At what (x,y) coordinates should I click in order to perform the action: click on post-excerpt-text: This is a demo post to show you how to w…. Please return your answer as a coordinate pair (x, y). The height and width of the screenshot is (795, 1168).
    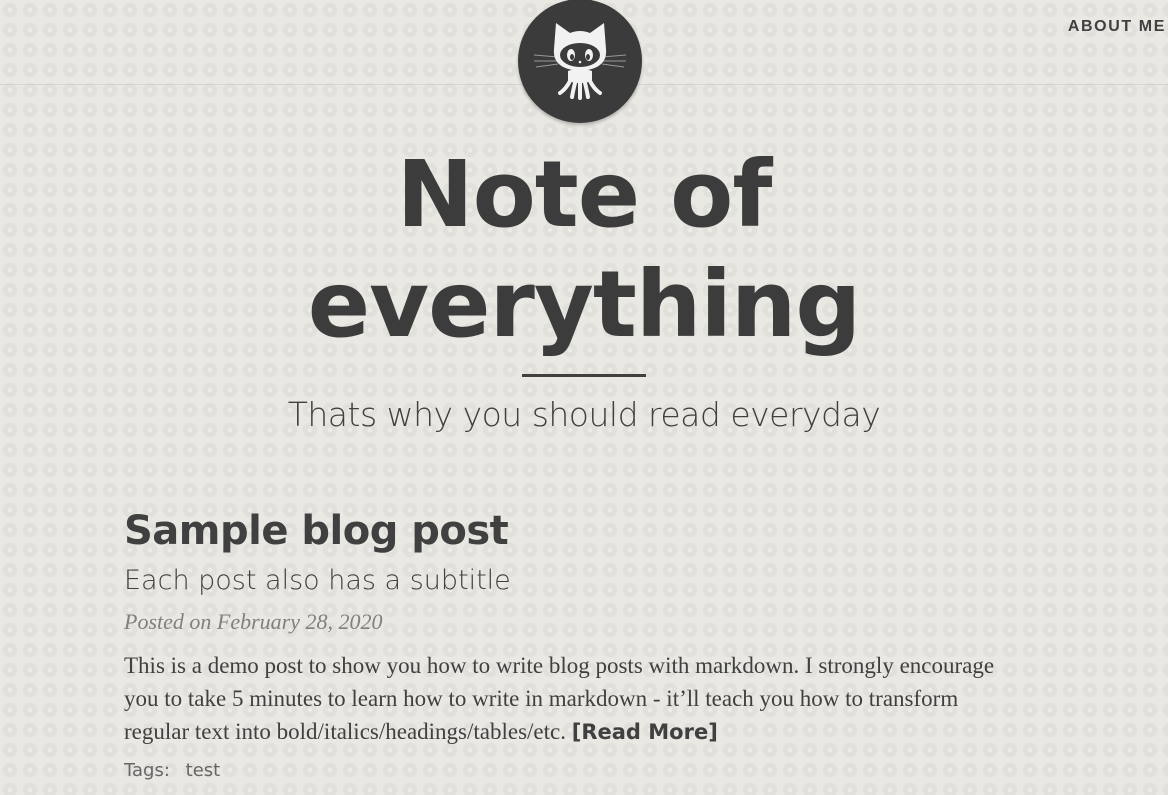
    Looking at the image, I should click on (559, 698).